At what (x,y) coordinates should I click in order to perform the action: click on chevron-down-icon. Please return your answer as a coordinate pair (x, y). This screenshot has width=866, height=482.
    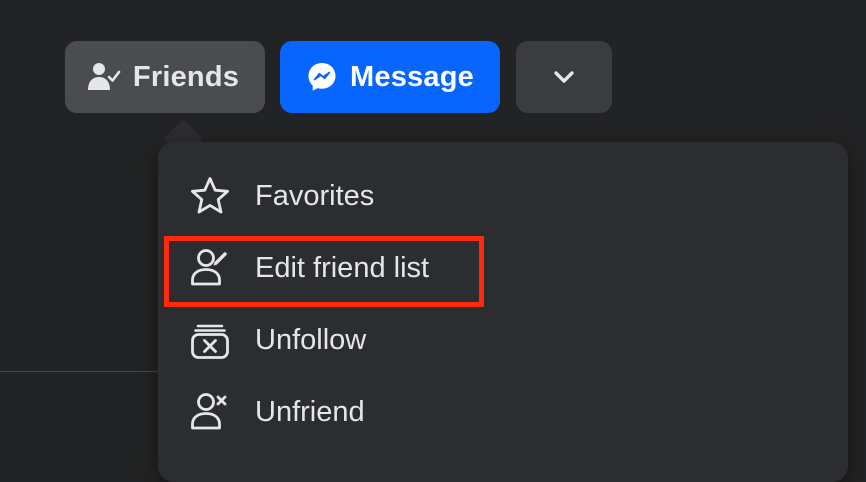
    Looking at the image, I should click on (564, 77).